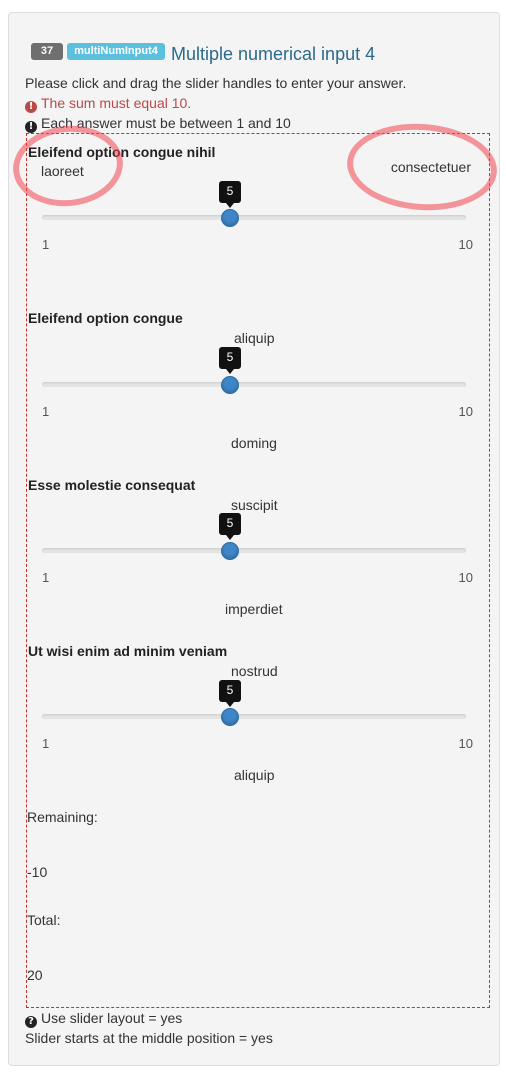 The height and width of the screenshot is (1079, 506). I want to click on slider-1-handle, so click(230, 218).